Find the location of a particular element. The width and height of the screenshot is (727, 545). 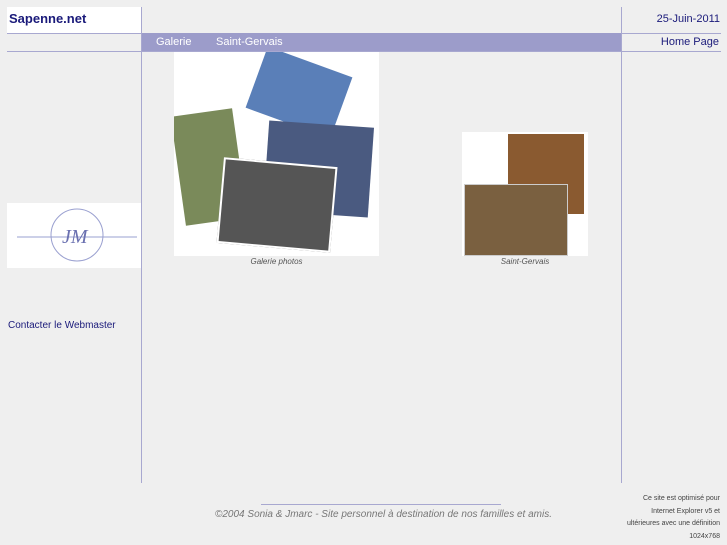

saint-gervais-image is located at coordinates (525, 194).